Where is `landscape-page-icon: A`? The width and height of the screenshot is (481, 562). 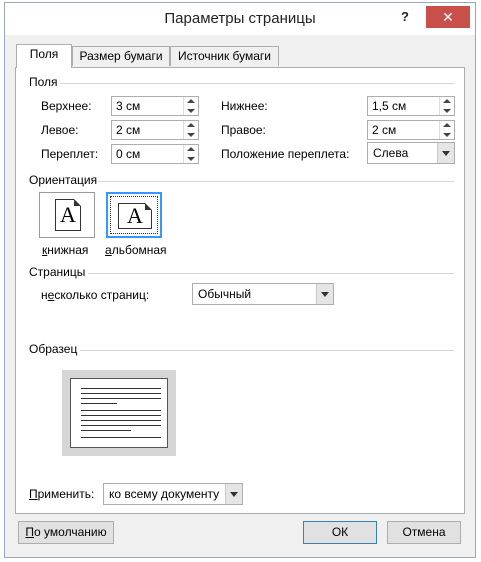 landscape-page-icon: A is located at coordinates (135, 216).